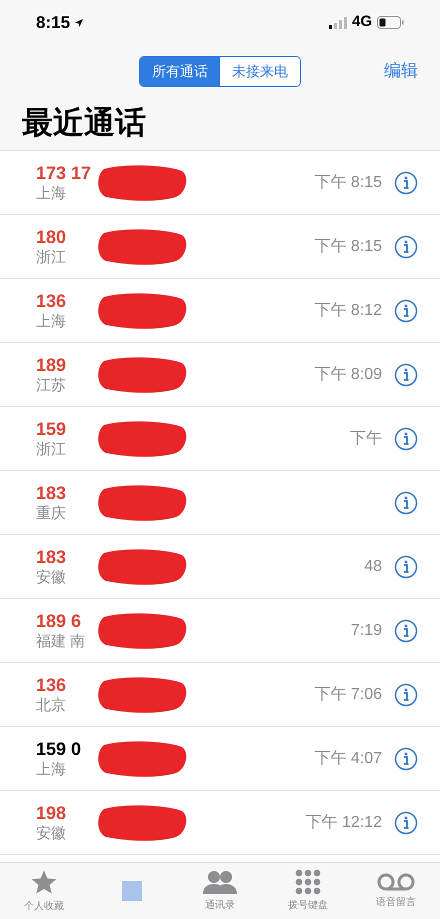 The image size is (440, 919). I want to click on tab-bar-item: 个人收藏, so click(44, 891).